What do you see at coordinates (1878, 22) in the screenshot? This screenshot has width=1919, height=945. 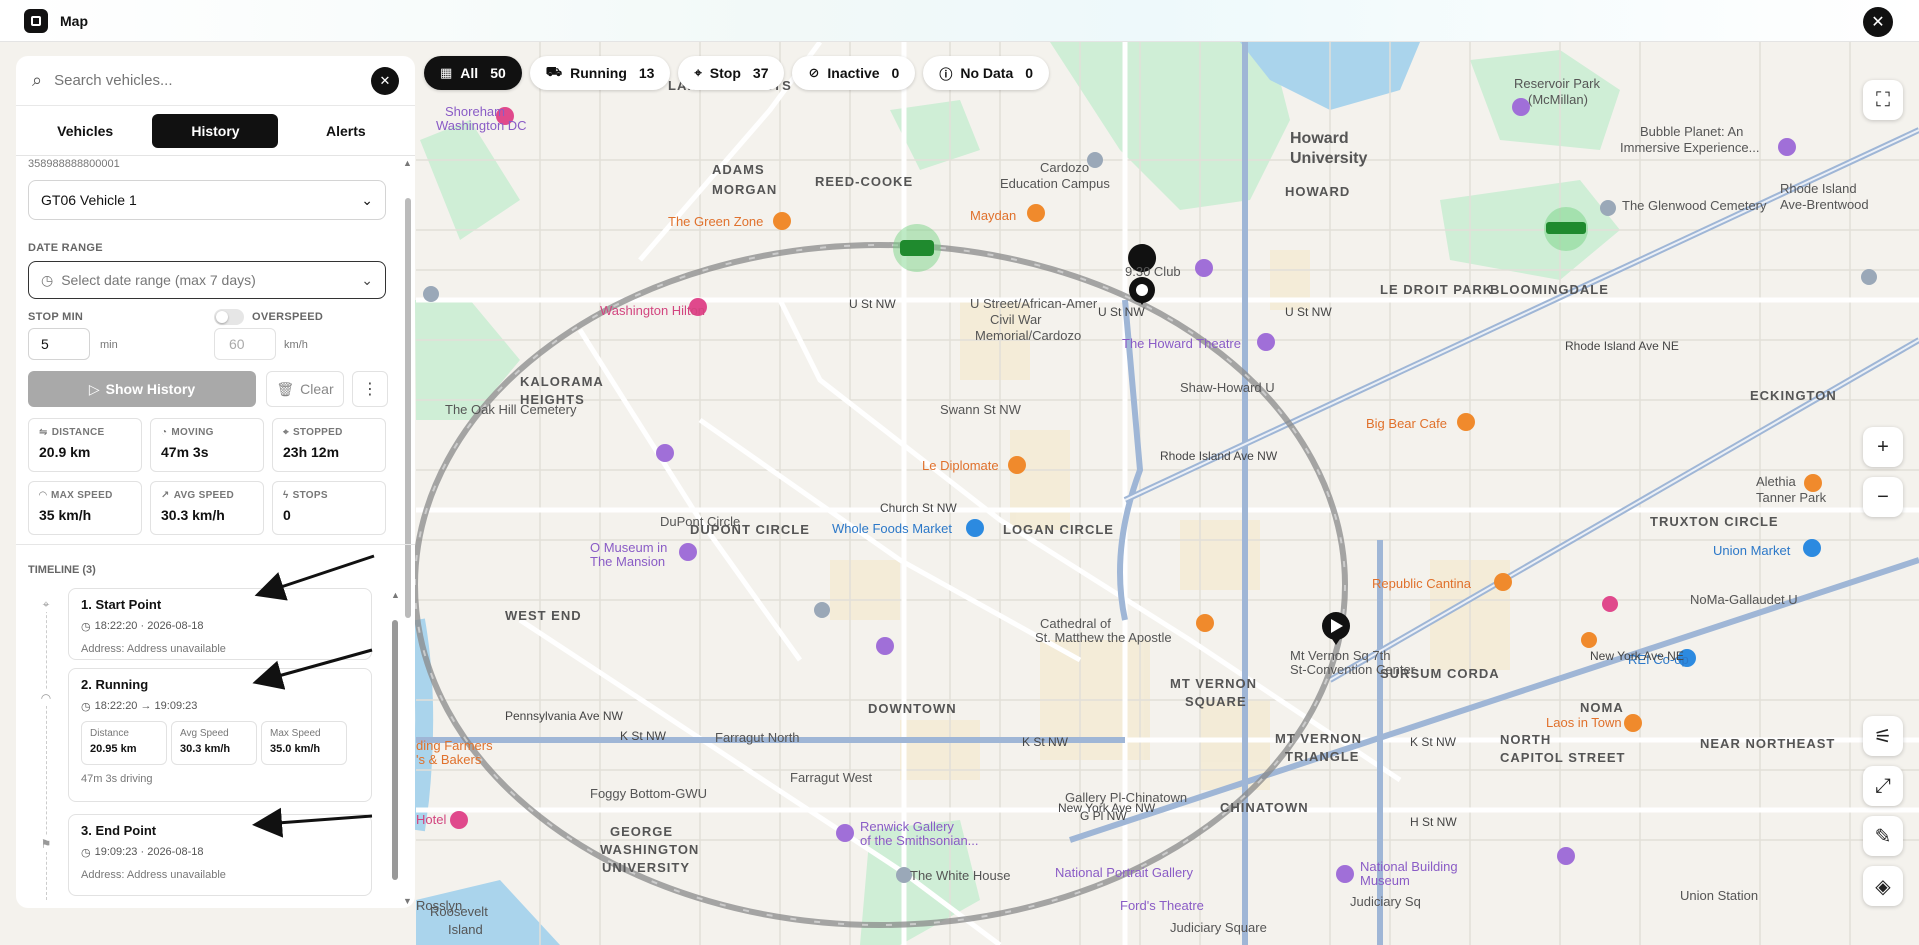 I see `close-app-button: ✕` at bounding box center [1878, 22].